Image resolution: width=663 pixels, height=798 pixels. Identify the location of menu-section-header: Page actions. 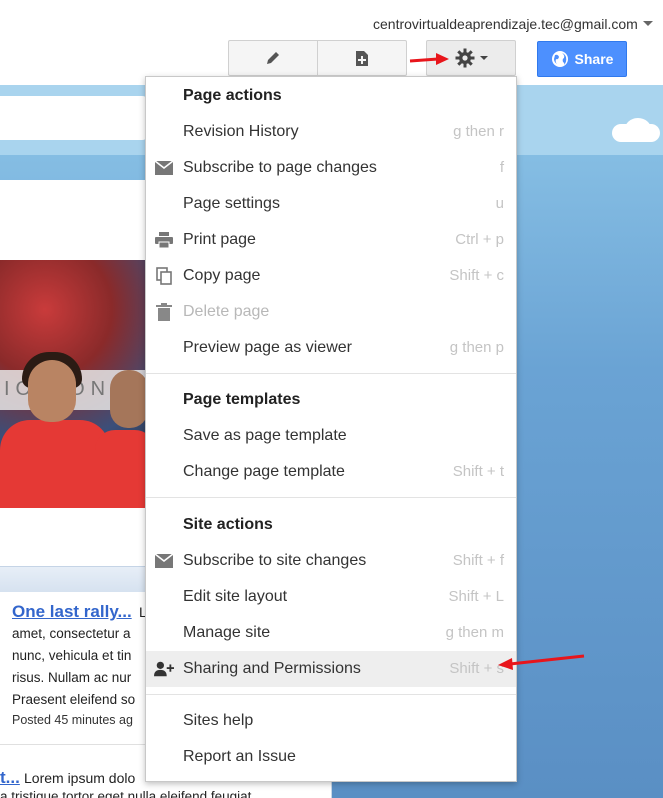
(331, 96).